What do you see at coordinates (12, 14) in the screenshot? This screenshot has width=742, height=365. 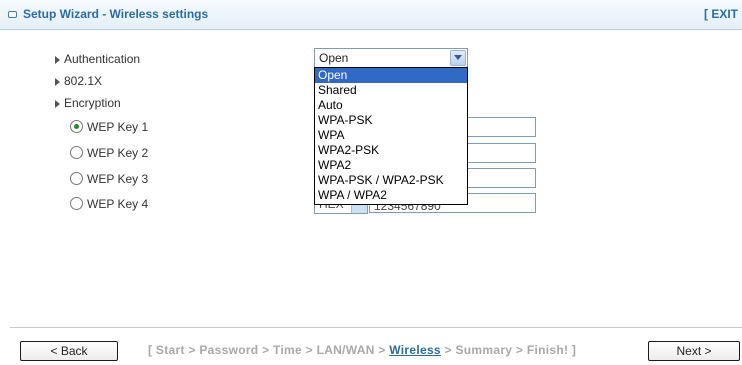 I see `window-icon` at bounding box center [12, 14].